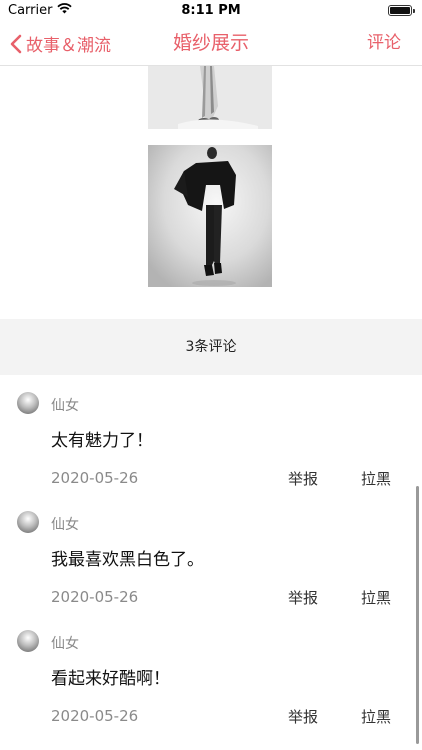 Image resolution: width=422 pixels, height=750 pixels. I want to click on comment-count: 3条评论, so click(211, 347).